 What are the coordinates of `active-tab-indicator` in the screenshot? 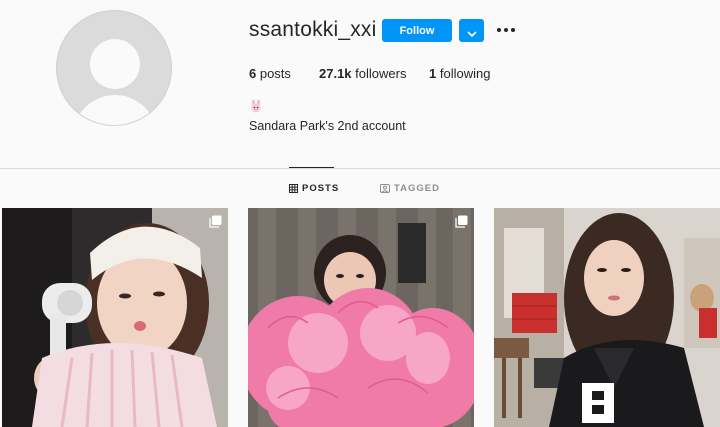 It's located at (311, 167).